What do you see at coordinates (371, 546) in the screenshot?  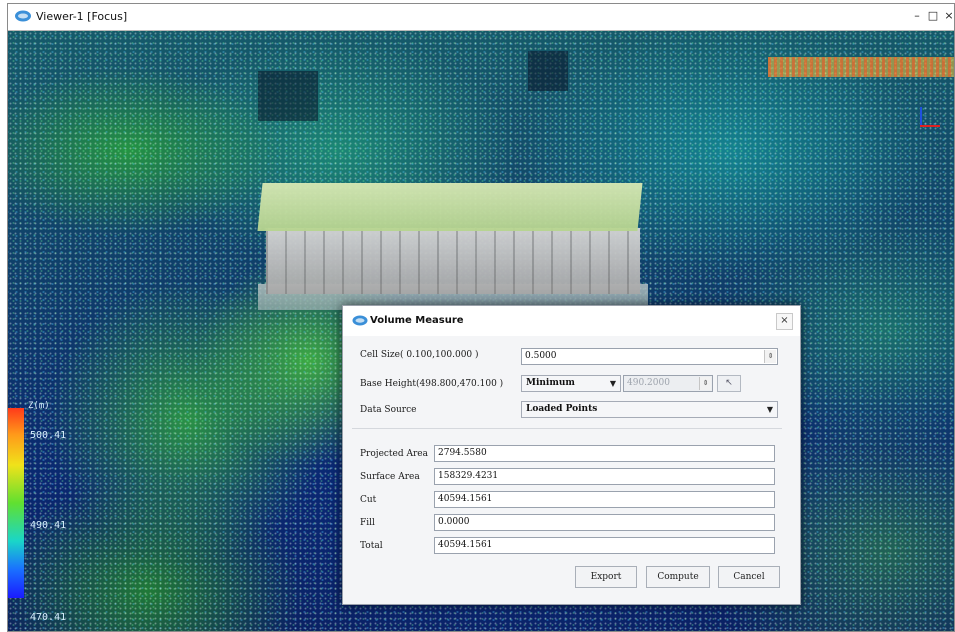 I see `total-label: Total` at bounding box center [371, 546].